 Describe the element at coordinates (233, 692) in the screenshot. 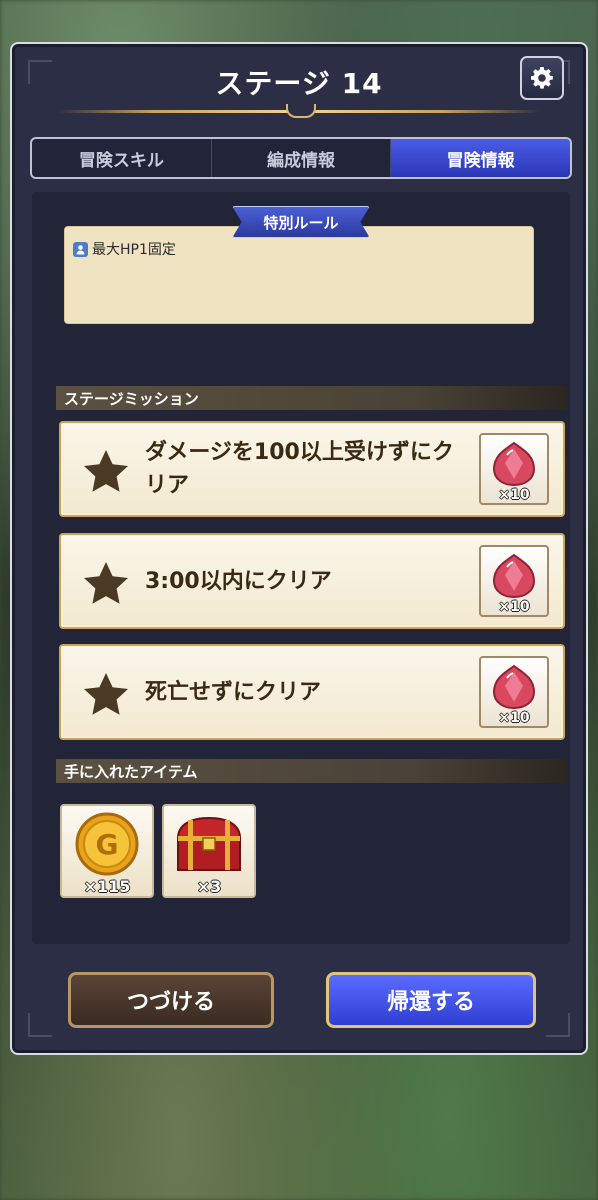

I see `mission-text: 死亡せずにクリア` at that location.